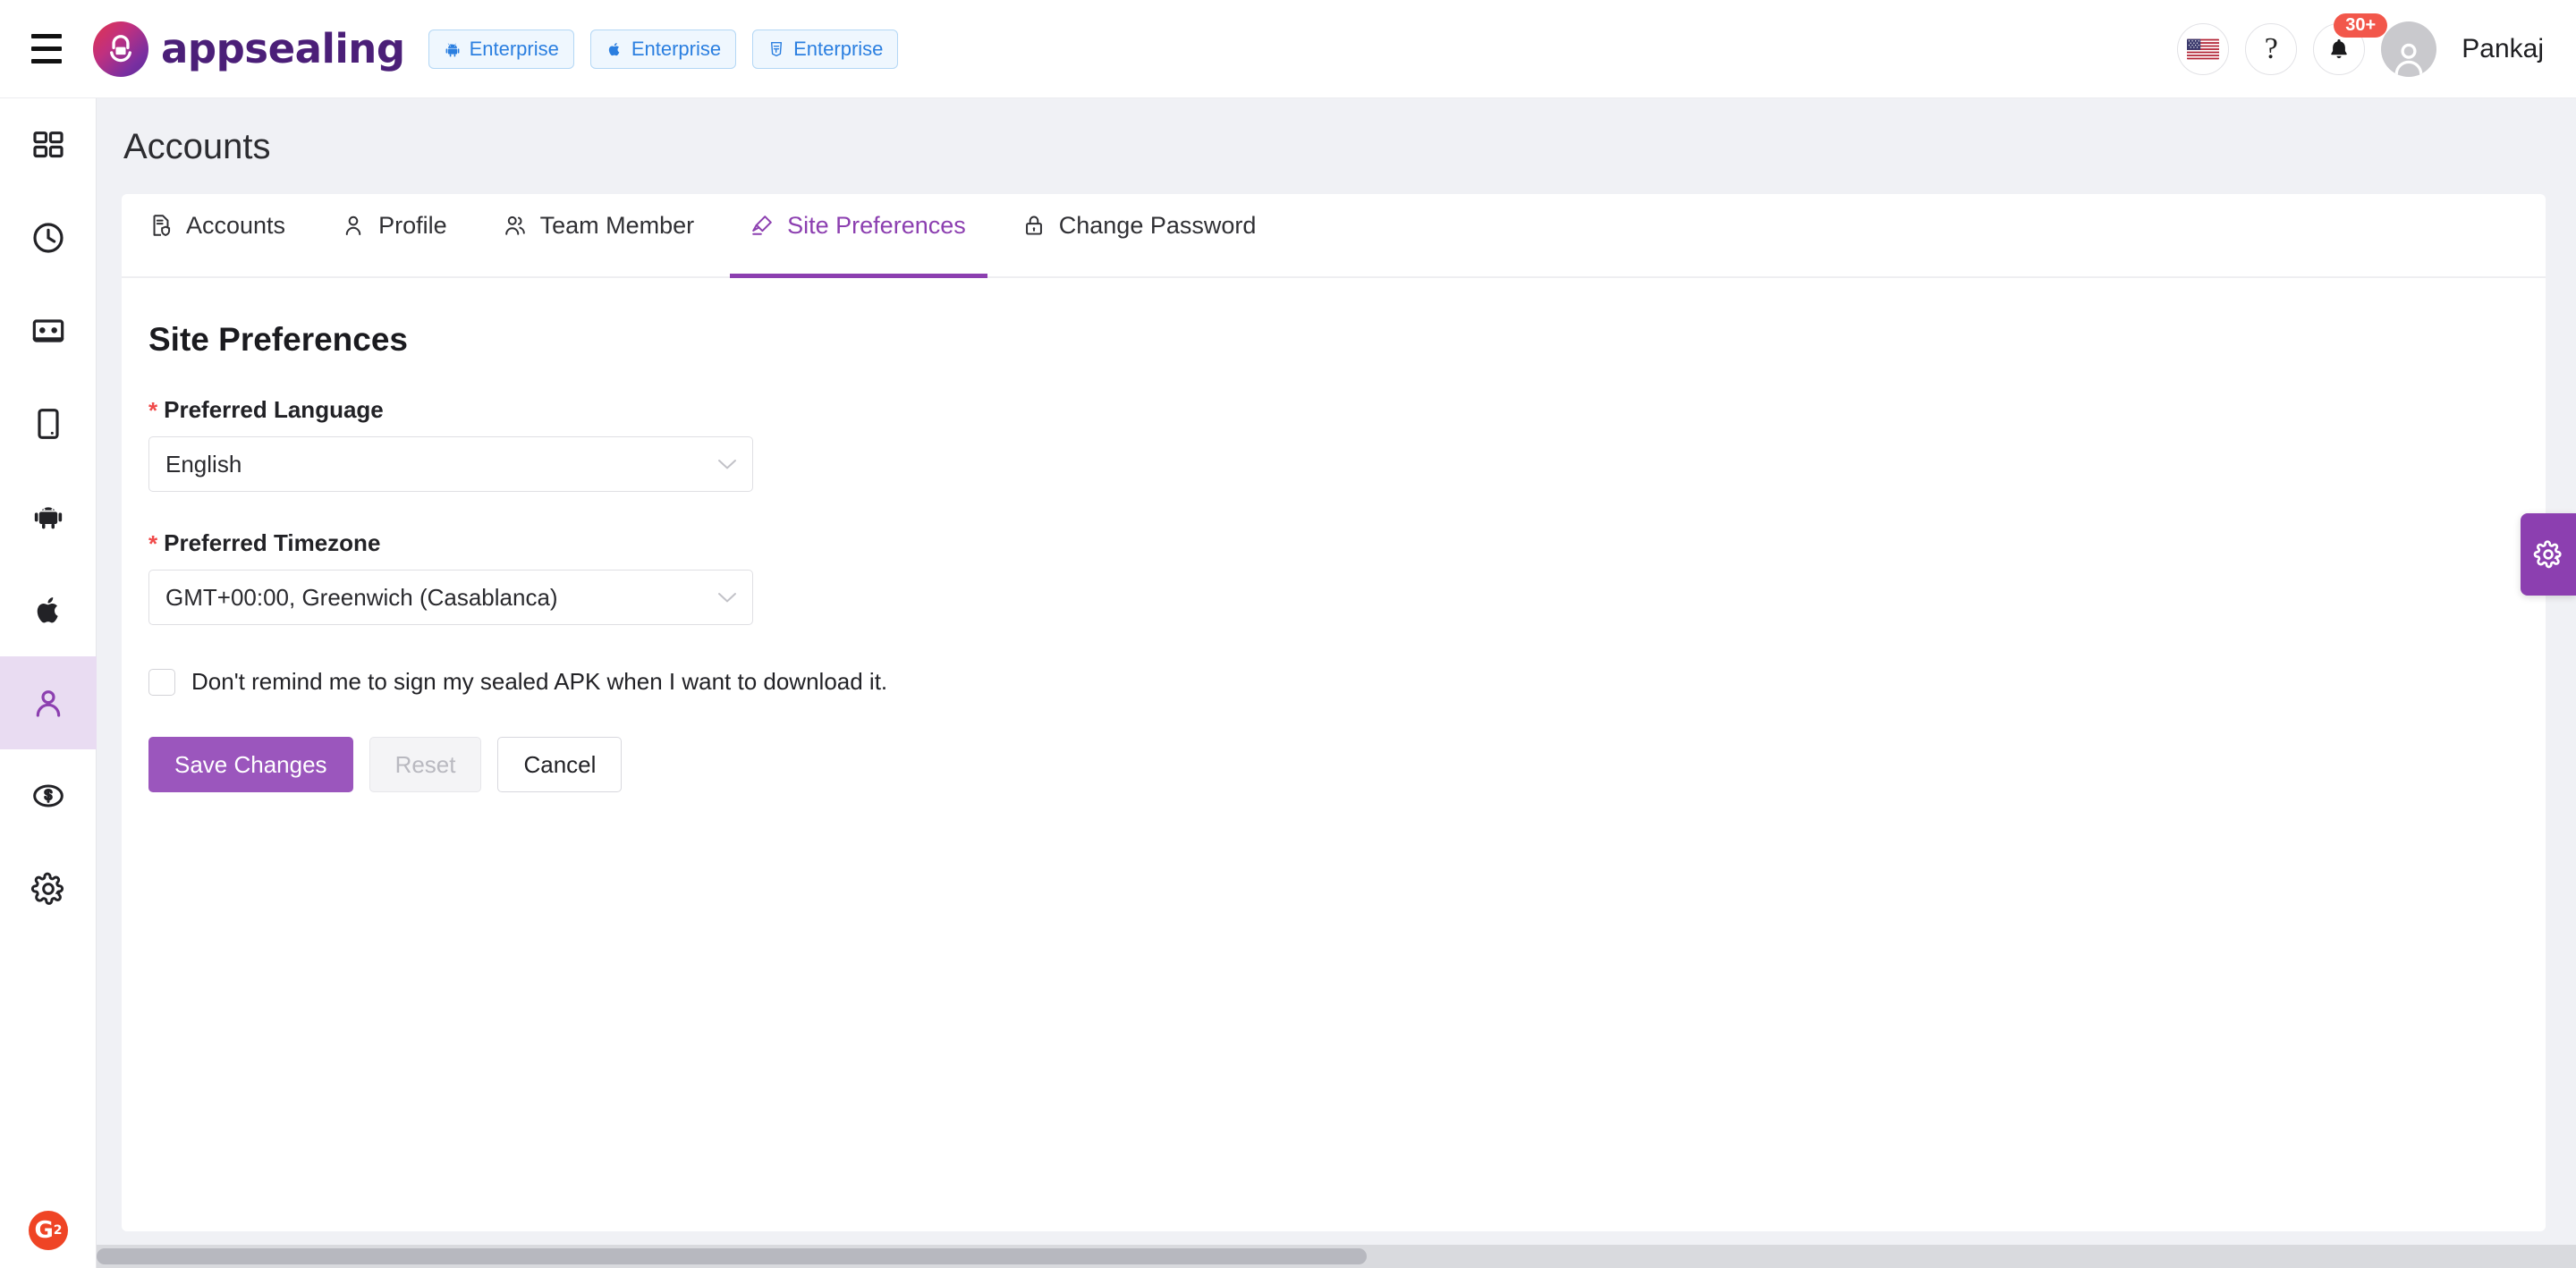  What do you see at coordinates (161, 682) in the screenshot?
I see `reminder-checkbox` at bounding box center [161, 682].